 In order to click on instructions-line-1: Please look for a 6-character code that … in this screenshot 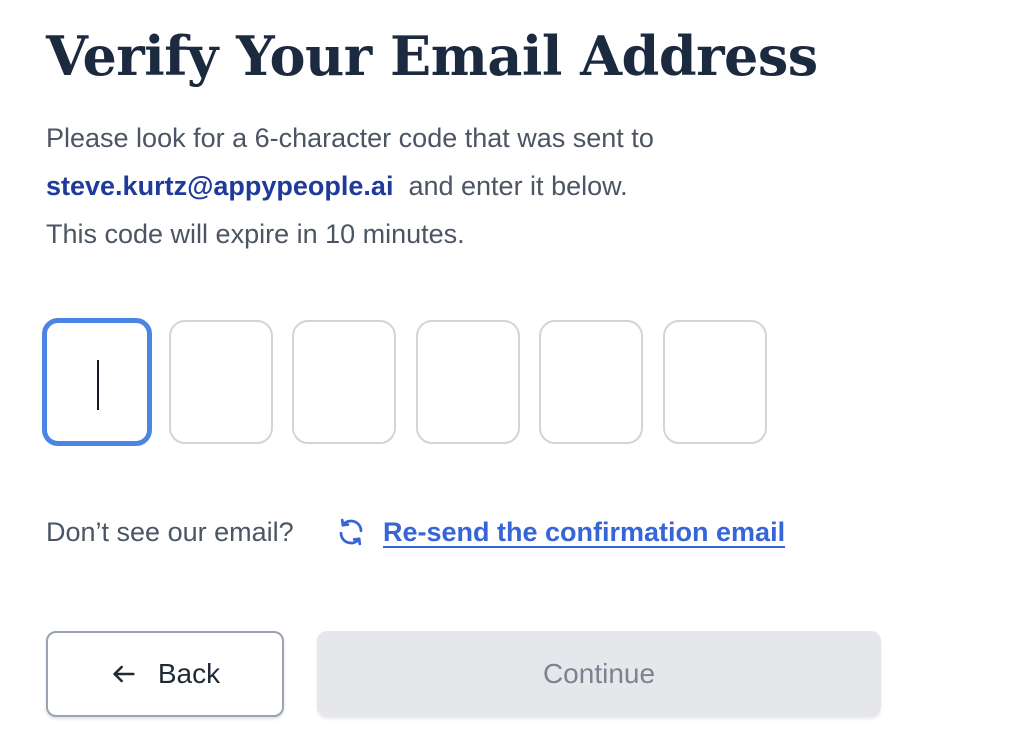, I will do `click(350, 138)`.